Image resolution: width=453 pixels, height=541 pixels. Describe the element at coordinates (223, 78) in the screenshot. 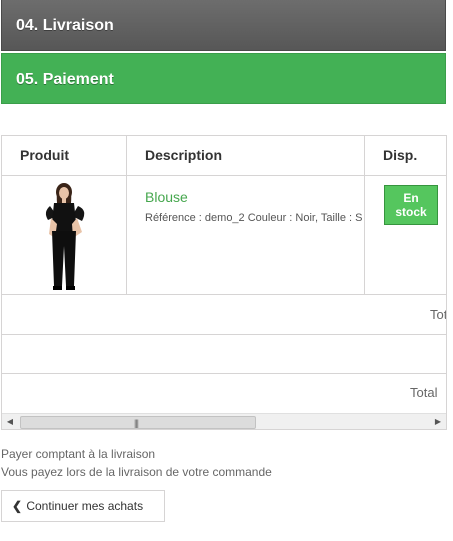

I see `step-paiement: 05. Paiement` at that location.